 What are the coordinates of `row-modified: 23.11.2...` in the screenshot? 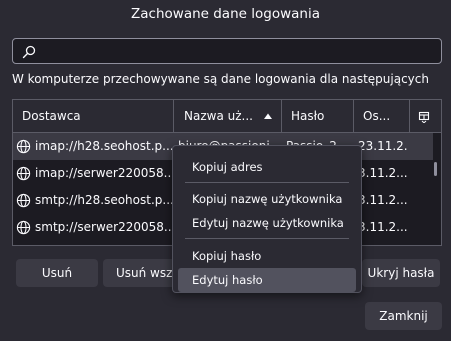 It's located at (383, 146).